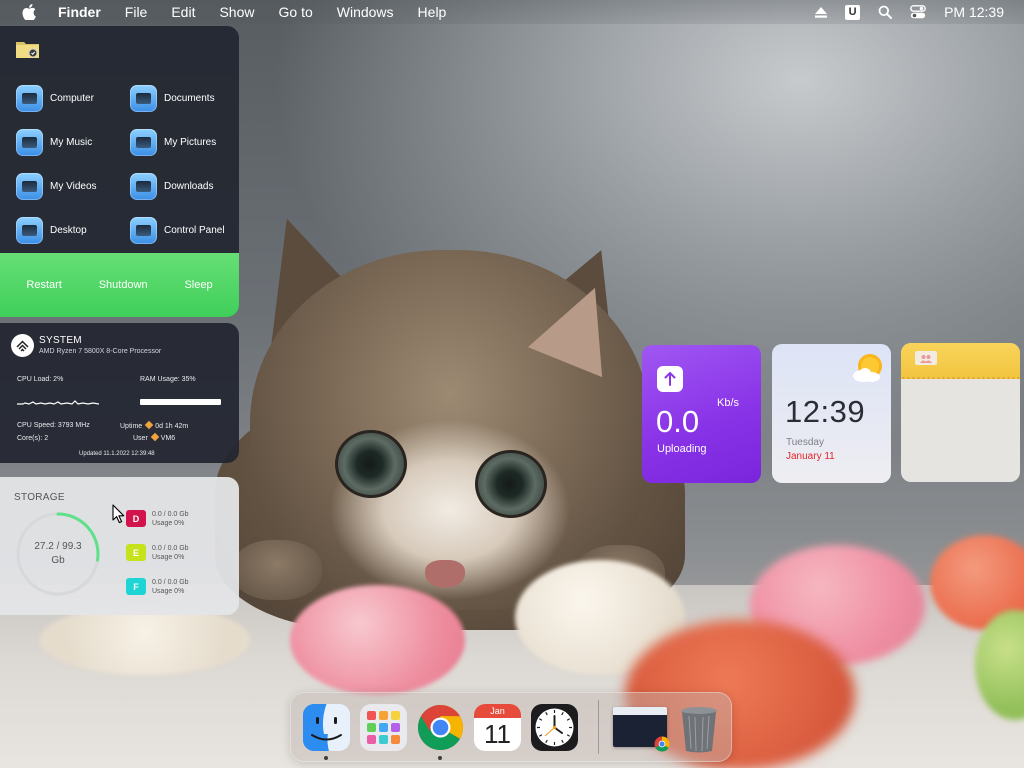 This screenshot has width=1024, height=768. I want to click on pictures-icon, so click(143, 142).